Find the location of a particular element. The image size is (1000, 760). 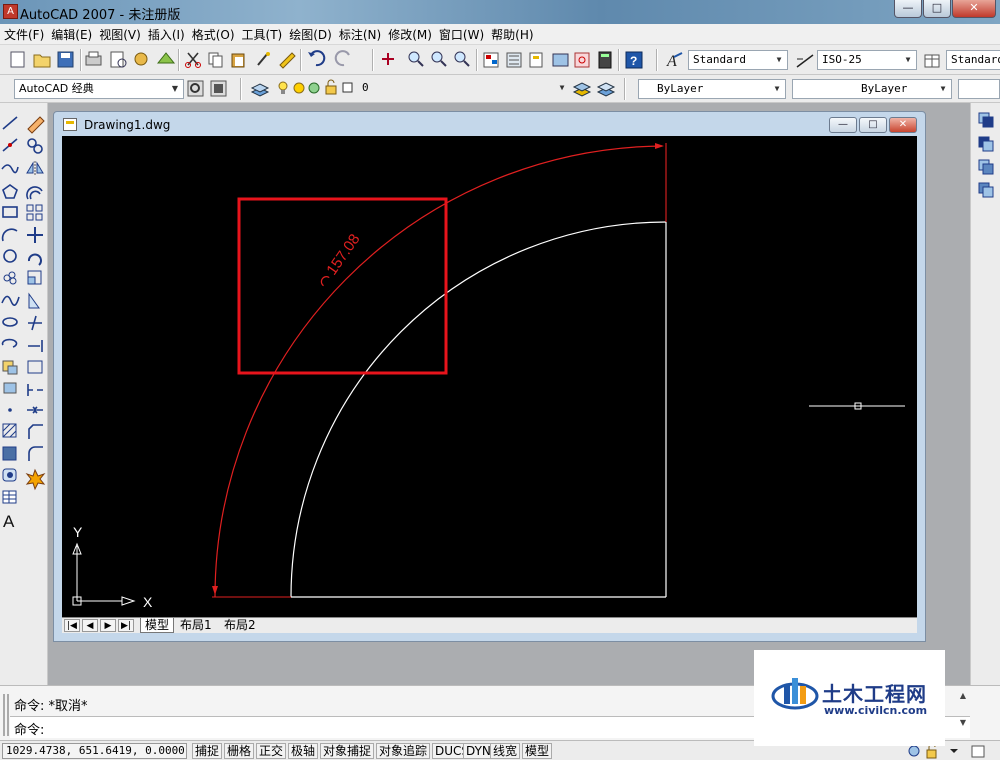

offset-tool-icon is located at coordinates (34, 193).